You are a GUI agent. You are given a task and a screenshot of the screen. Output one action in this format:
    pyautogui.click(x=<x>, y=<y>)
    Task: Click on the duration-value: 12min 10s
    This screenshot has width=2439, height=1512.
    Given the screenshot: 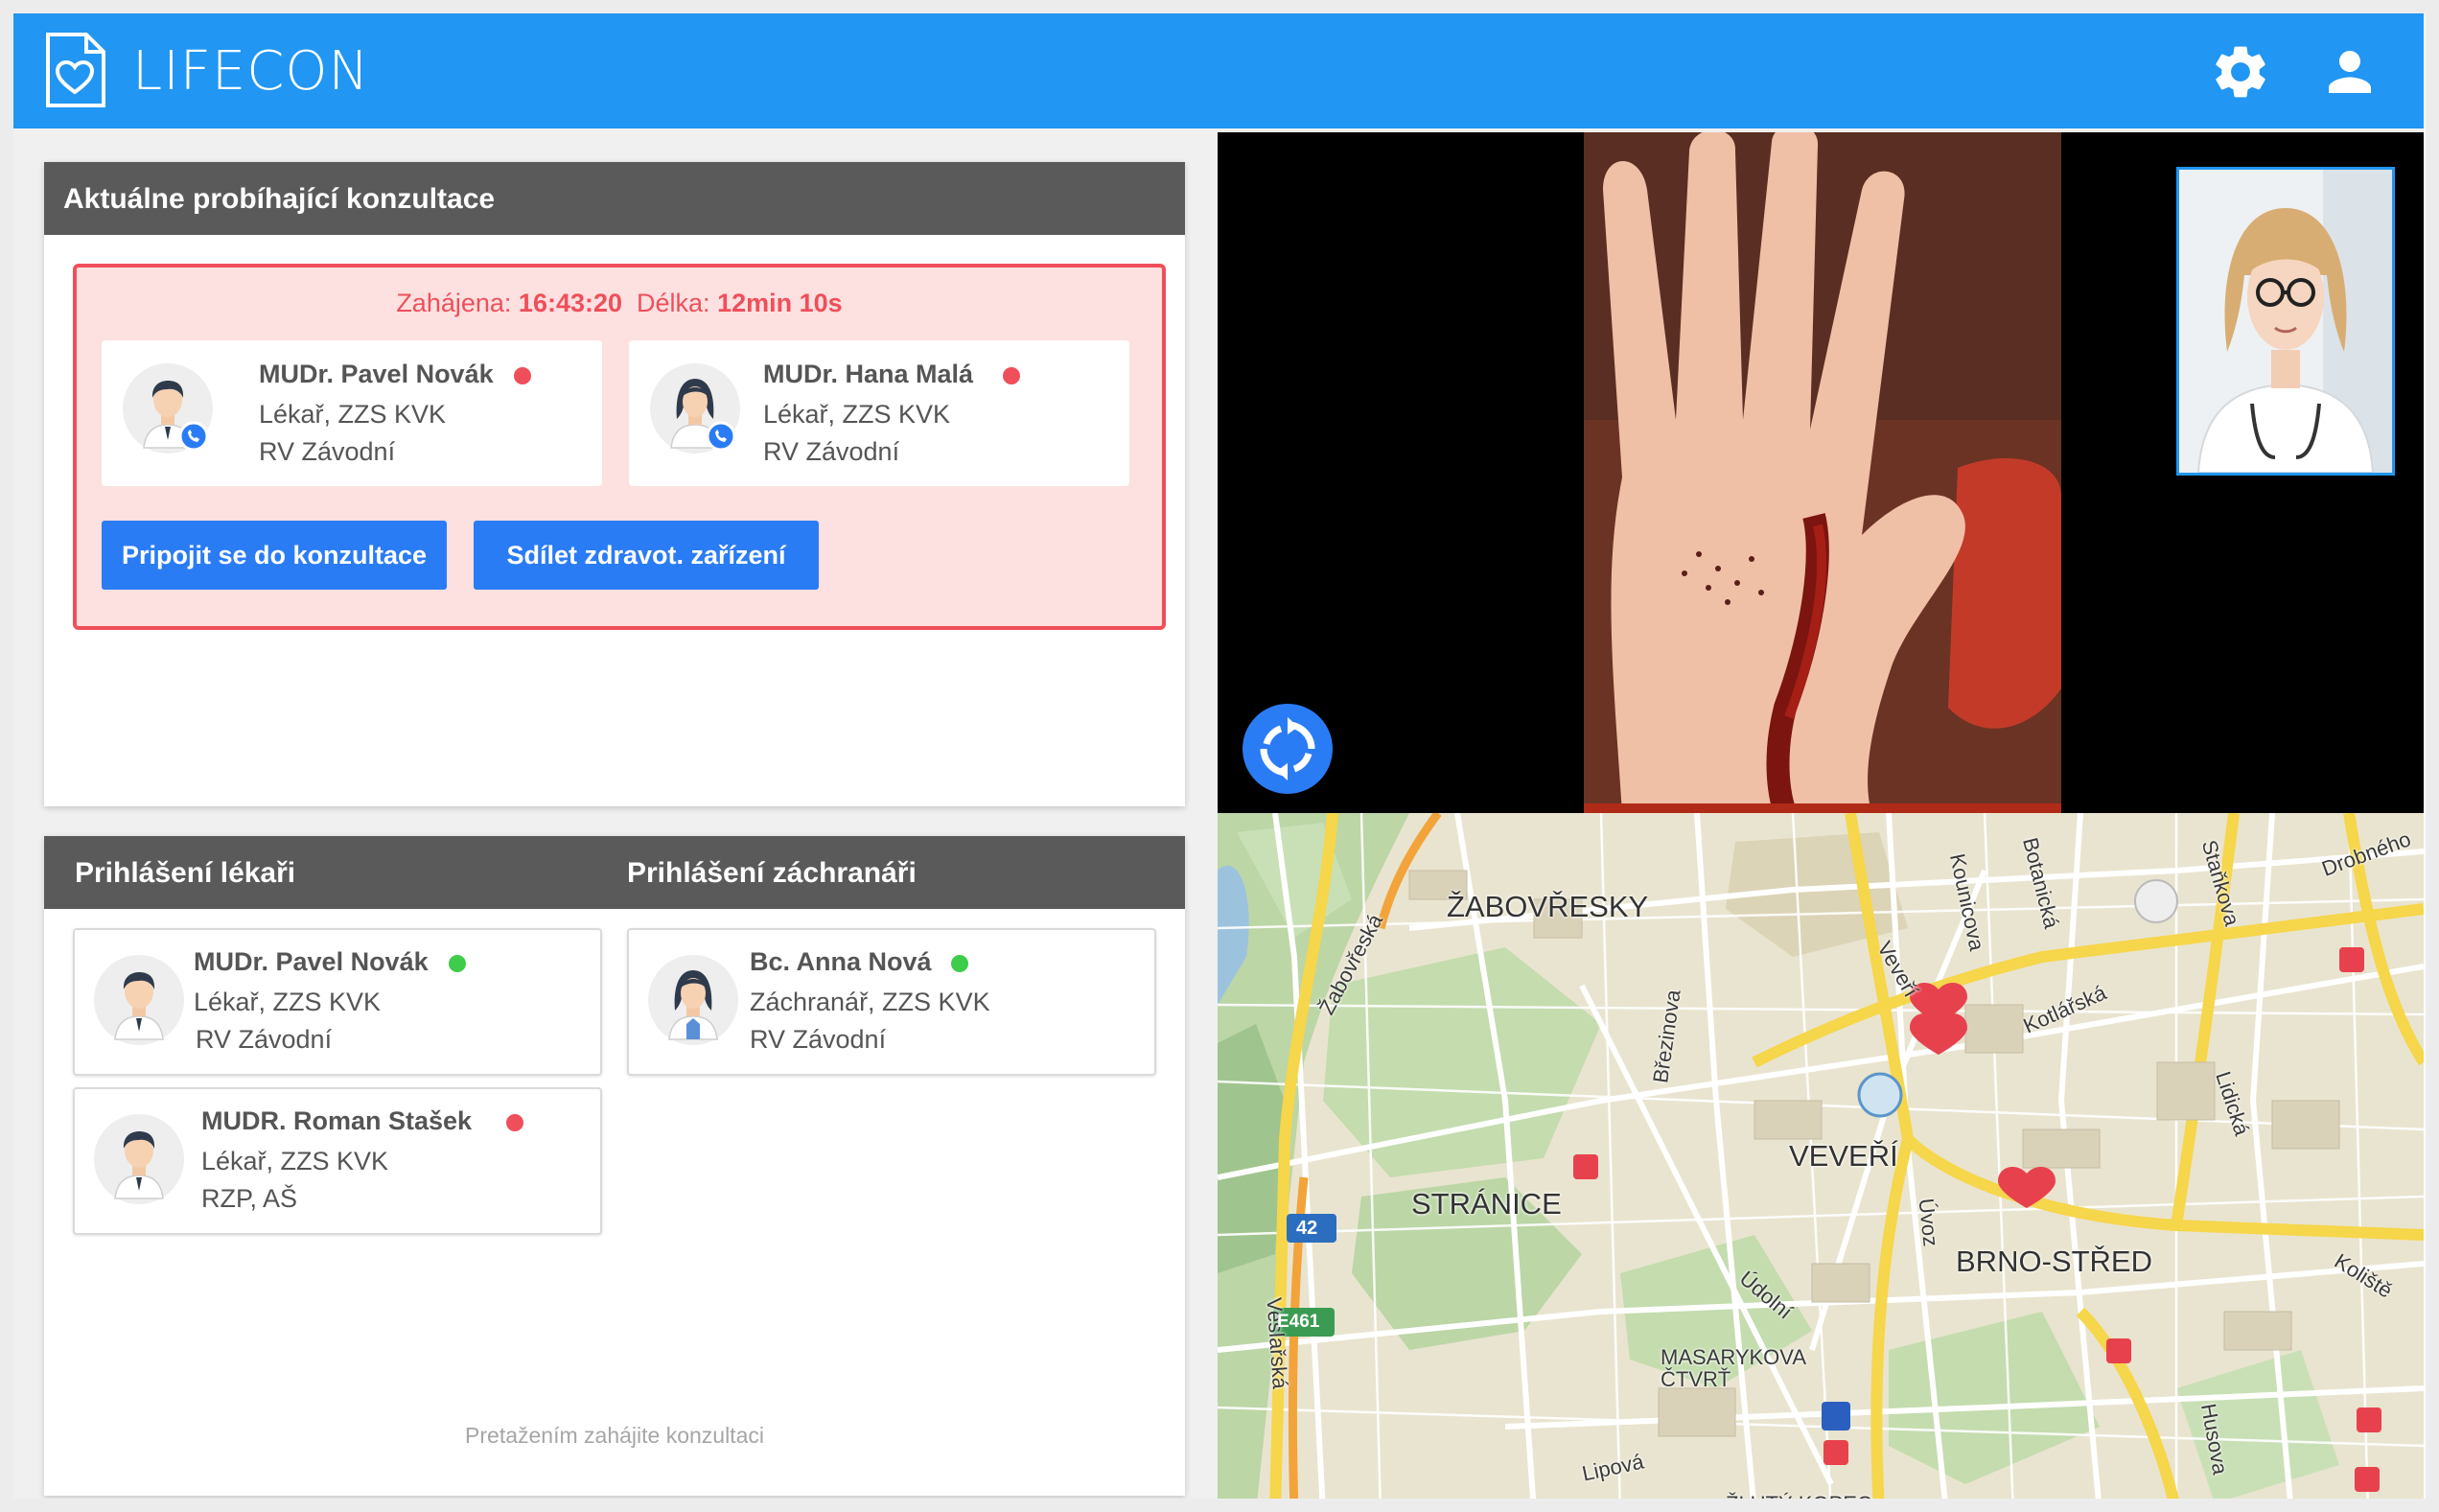 What is the action you would take?
    pyautogui.click(x=780, y=303)
    